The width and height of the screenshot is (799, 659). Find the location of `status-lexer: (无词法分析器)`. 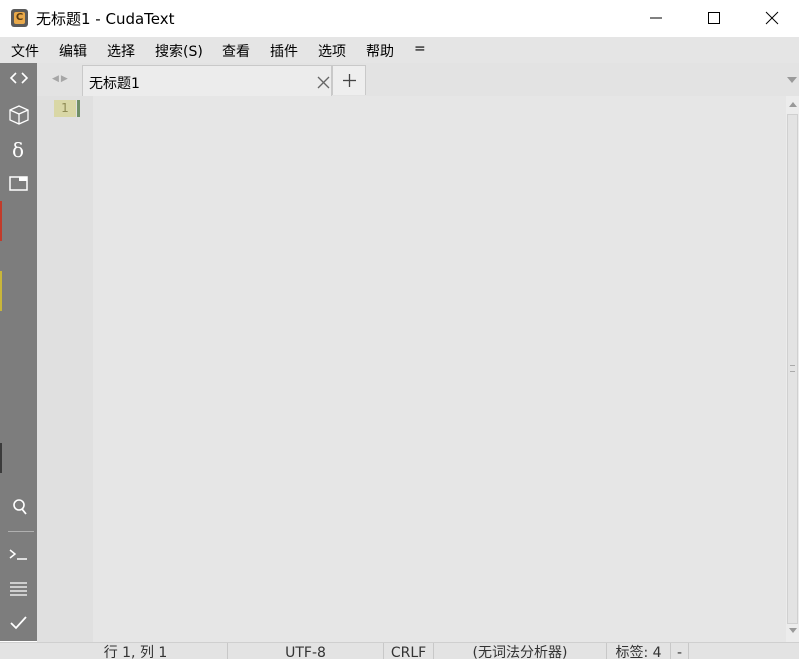

status-lexer: (无词法分析器) is located at coordinates (519, 651).